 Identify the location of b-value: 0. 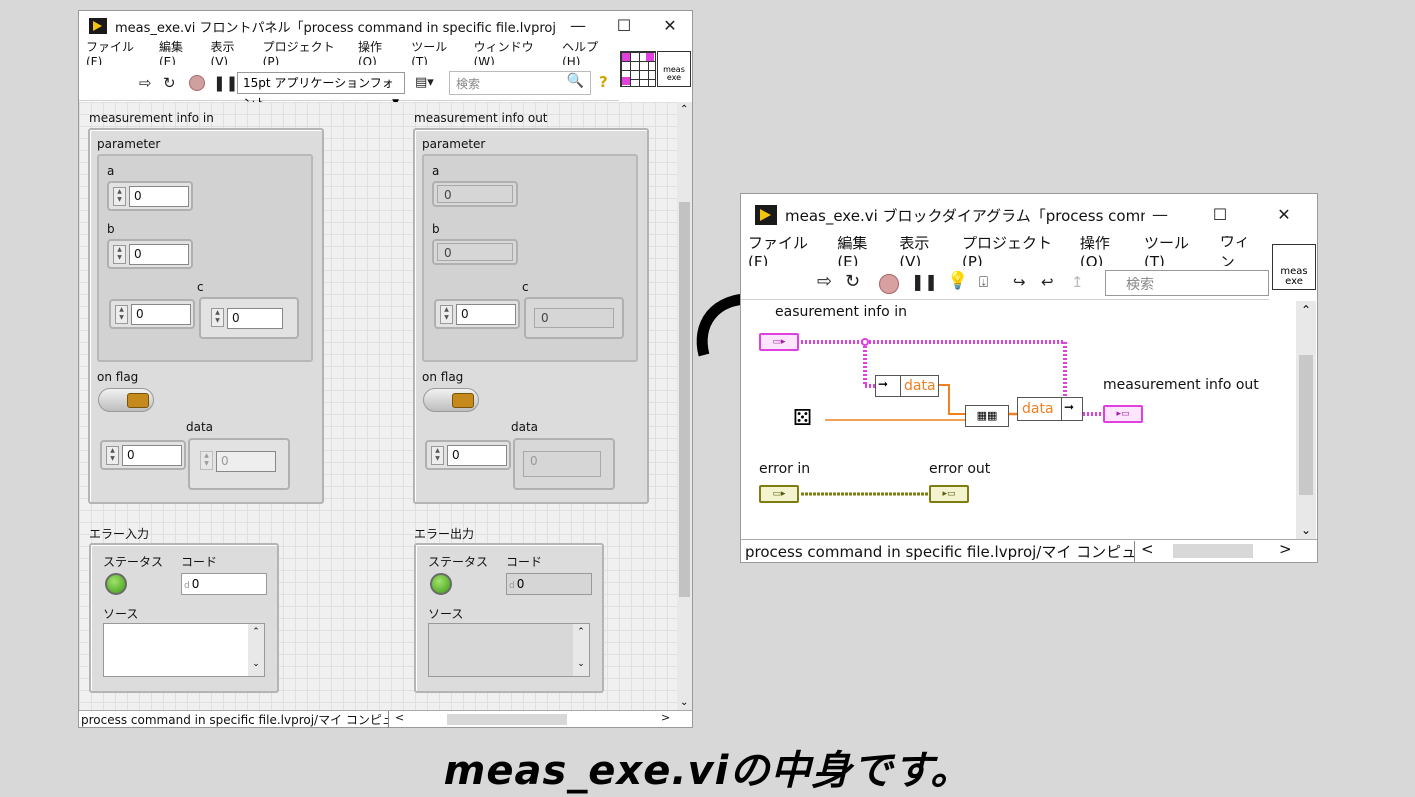
(159, 254).